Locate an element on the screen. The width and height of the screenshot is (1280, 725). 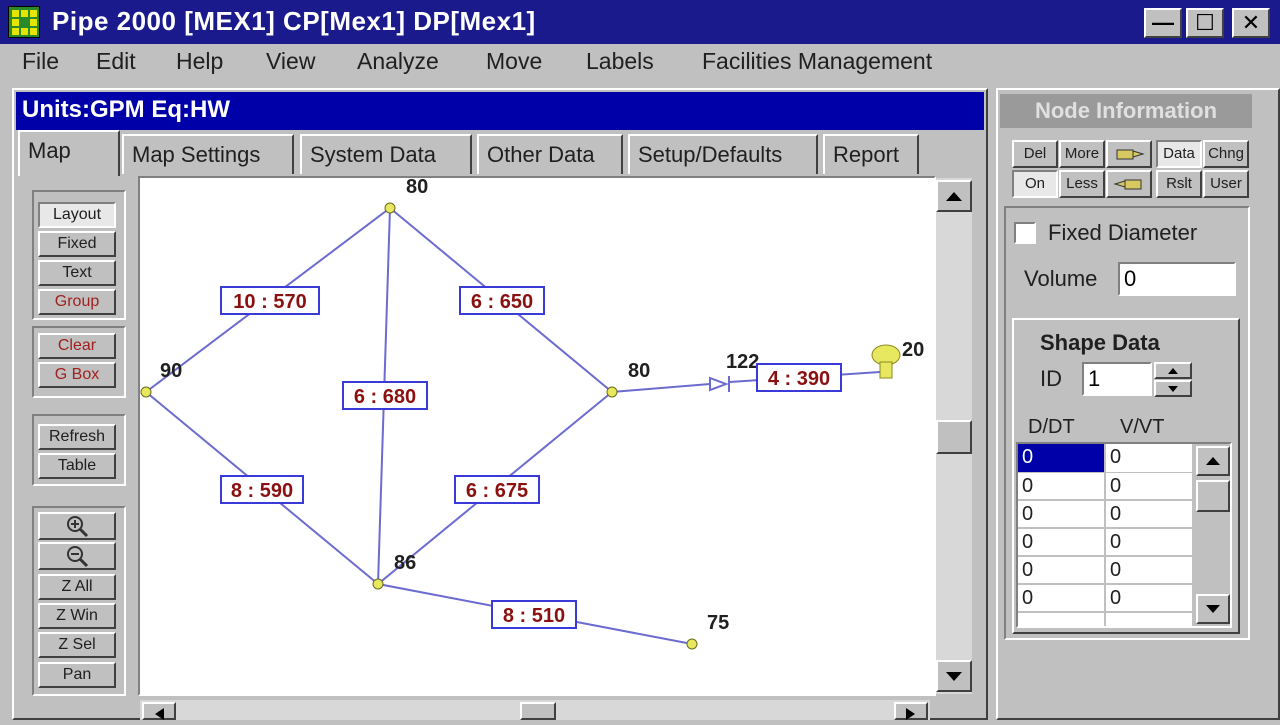
refresh-button: Refresh is located at coordinates (77, 437).